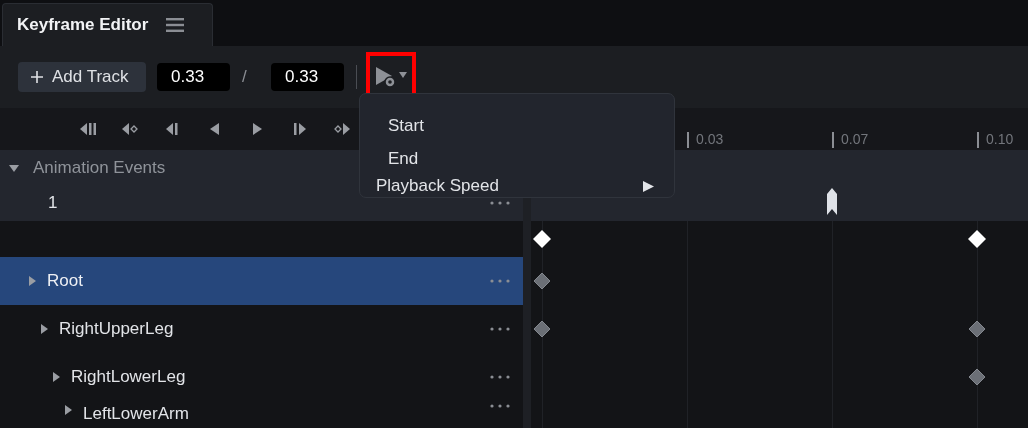 The width and height of the screenshot is (1028, 428). What do you see at coordinates (193, 77) in the screenshot?
I see `current-time-field: 0.33` at bounding box center [193, 77].